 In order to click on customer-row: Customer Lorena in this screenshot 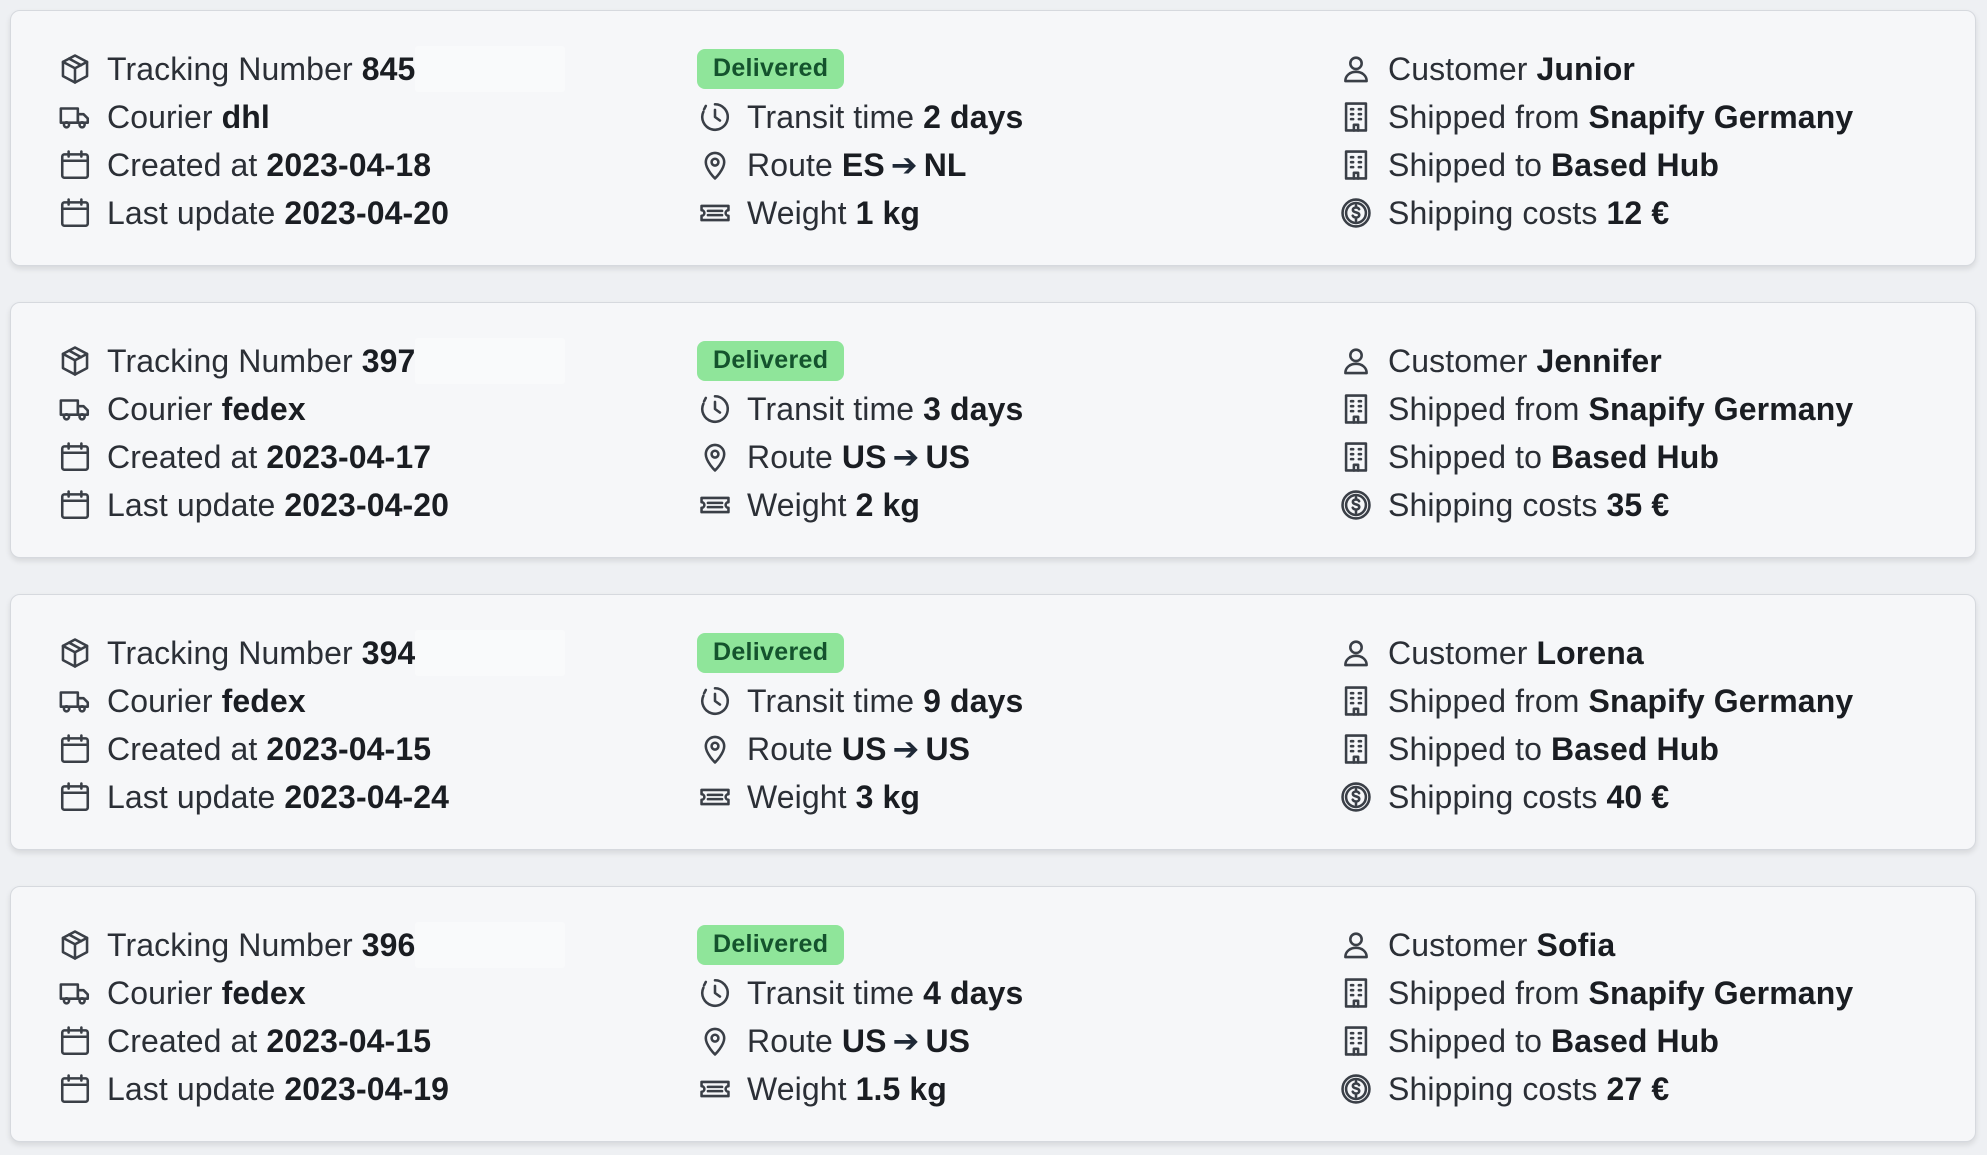, I will do `click(1595, 653)`.